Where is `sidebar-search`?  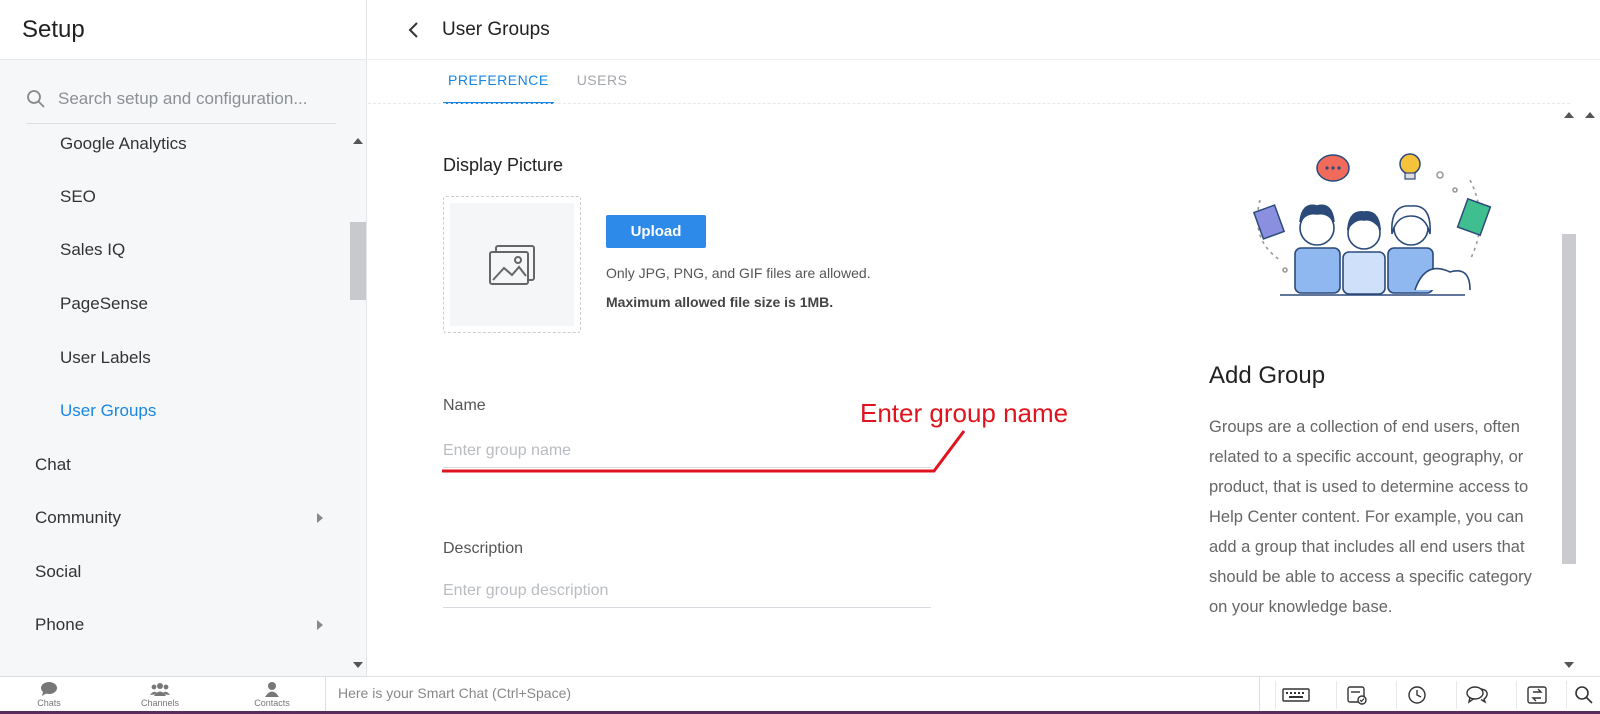
sidebar-search is located at coordinates (181, 99).